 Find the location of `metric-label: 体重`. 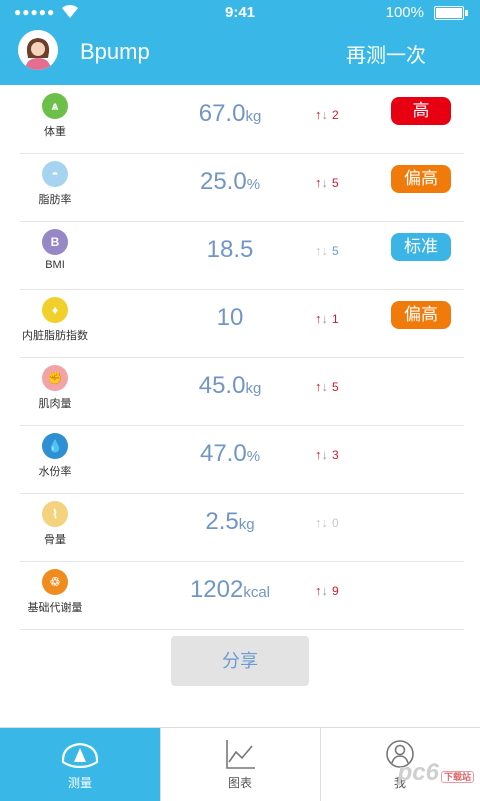

metric-label: 体重 is located at coordinates (55, 132).